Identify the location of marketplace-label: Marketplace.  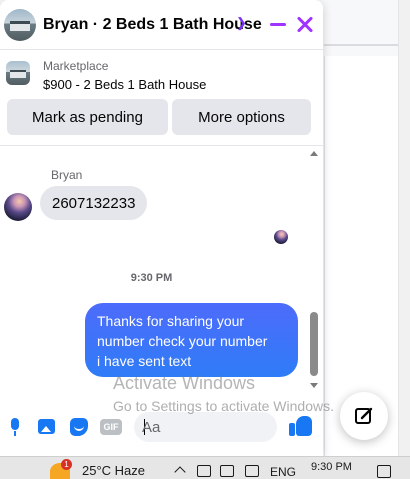
(76, 66).